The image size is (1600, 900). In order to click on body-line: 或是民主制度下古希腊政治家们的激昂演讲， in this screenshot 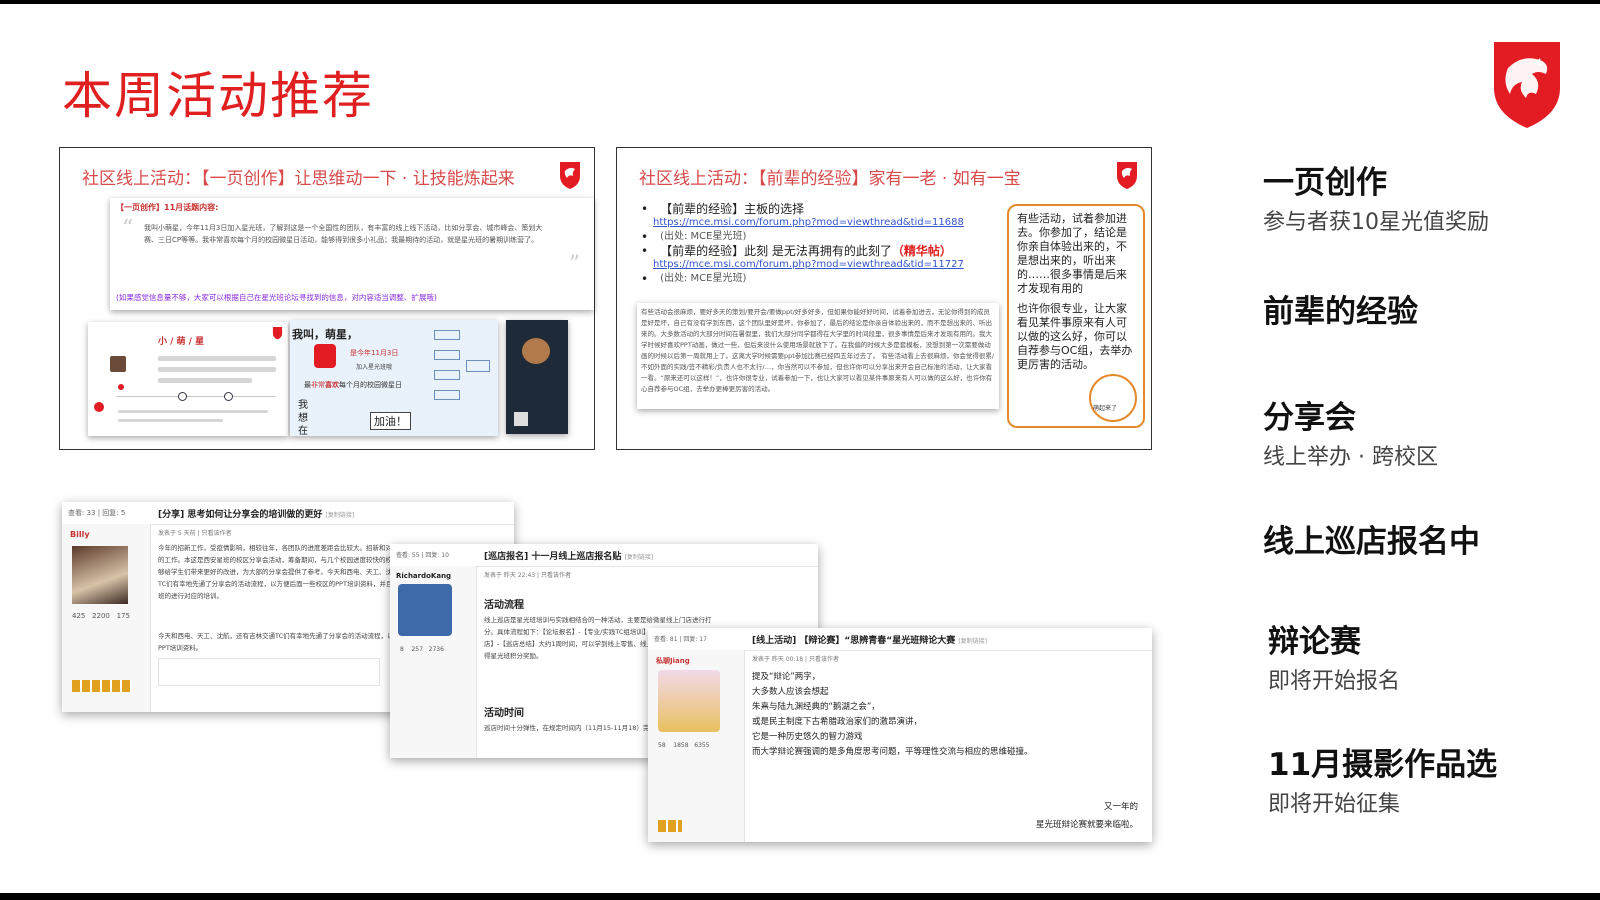, I will do `click(837, 722)`.